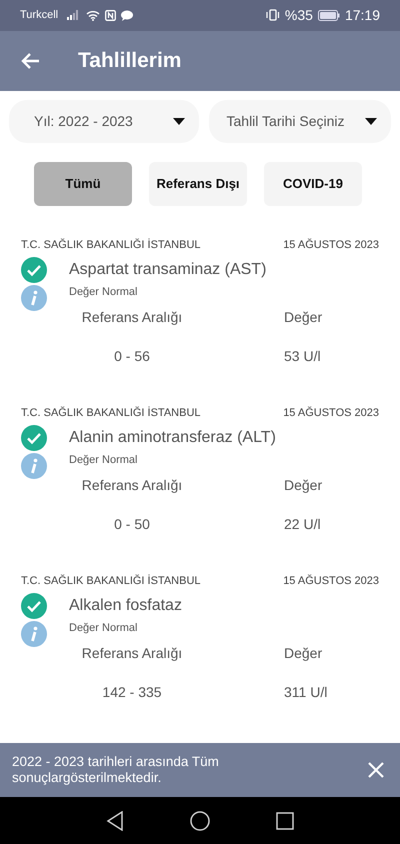 This screenshot has width=400, height=844. What do you see at coordinates (167, 269) in the screenshot?
I see `test-name: Aspartat transaminaz (AST)` at bounding box center [167, 269].